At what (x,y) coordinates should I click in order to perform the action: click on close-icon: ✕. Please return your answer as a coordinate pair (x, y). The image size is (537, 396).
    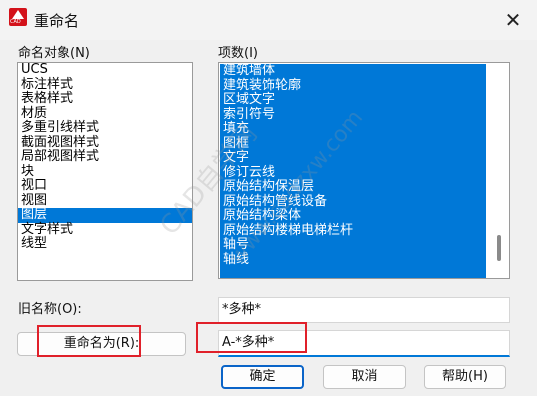
    Looking at the image, I should click on (513, 20).